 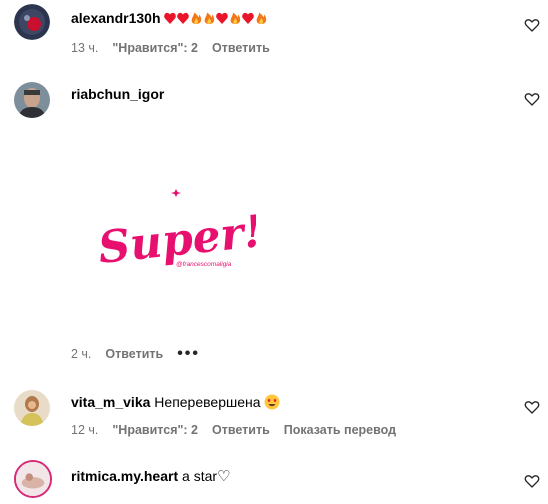 What do you see at coordinates (124, 476) in the screenshot?
I see `comment-username: ritmica.my.heart` at bounding box center [124, 476].